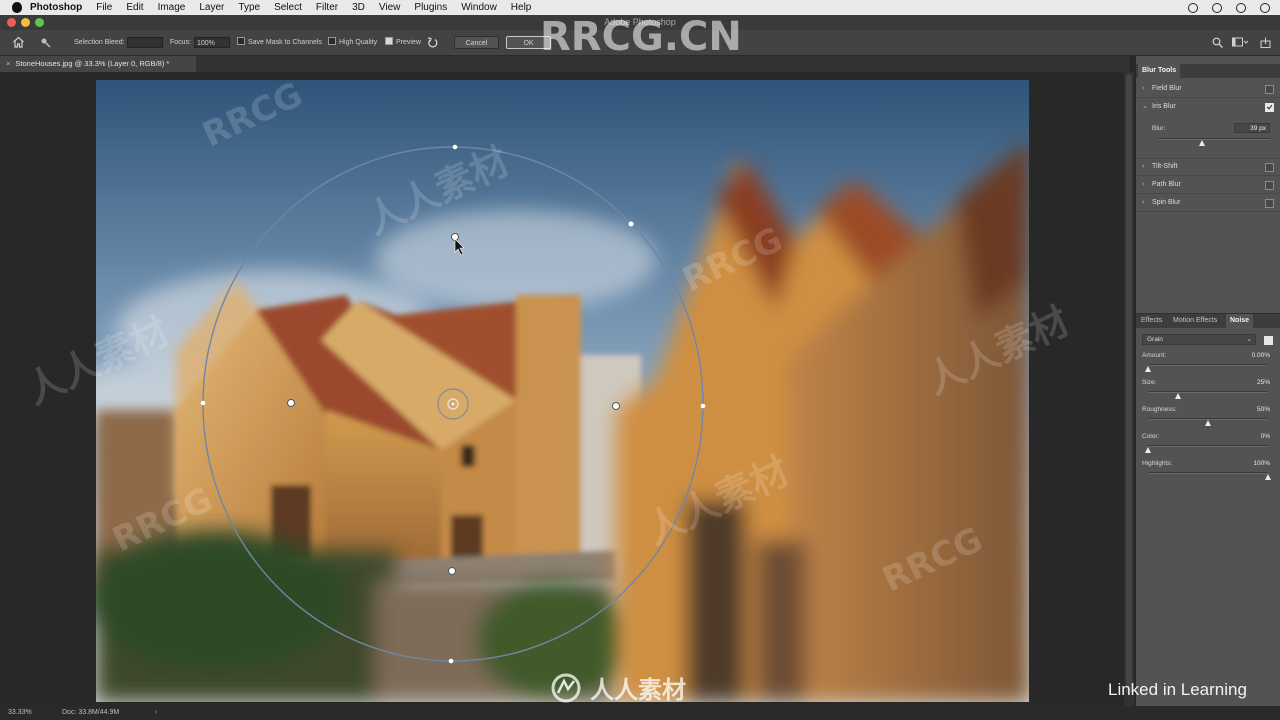 The width and height of the screenshot is (1280, 720). Describe the element at coordinates (1195, 321) in the screenshot. I see `tab-motion-effects: Motion Effects` at that location.